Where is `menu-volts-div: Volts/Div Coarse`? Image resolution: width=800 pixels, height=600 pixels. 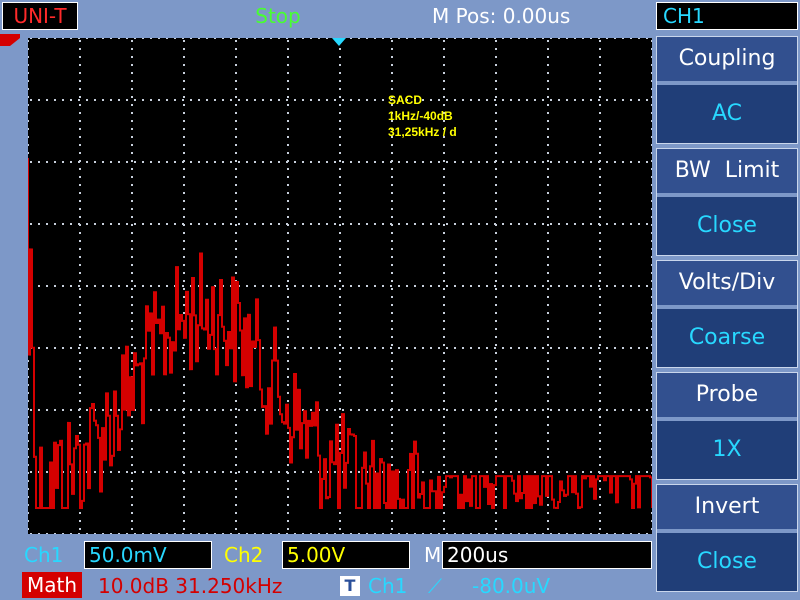
menu-volts-div: Volts/Div Coarse is located at coordinates (727, 314).